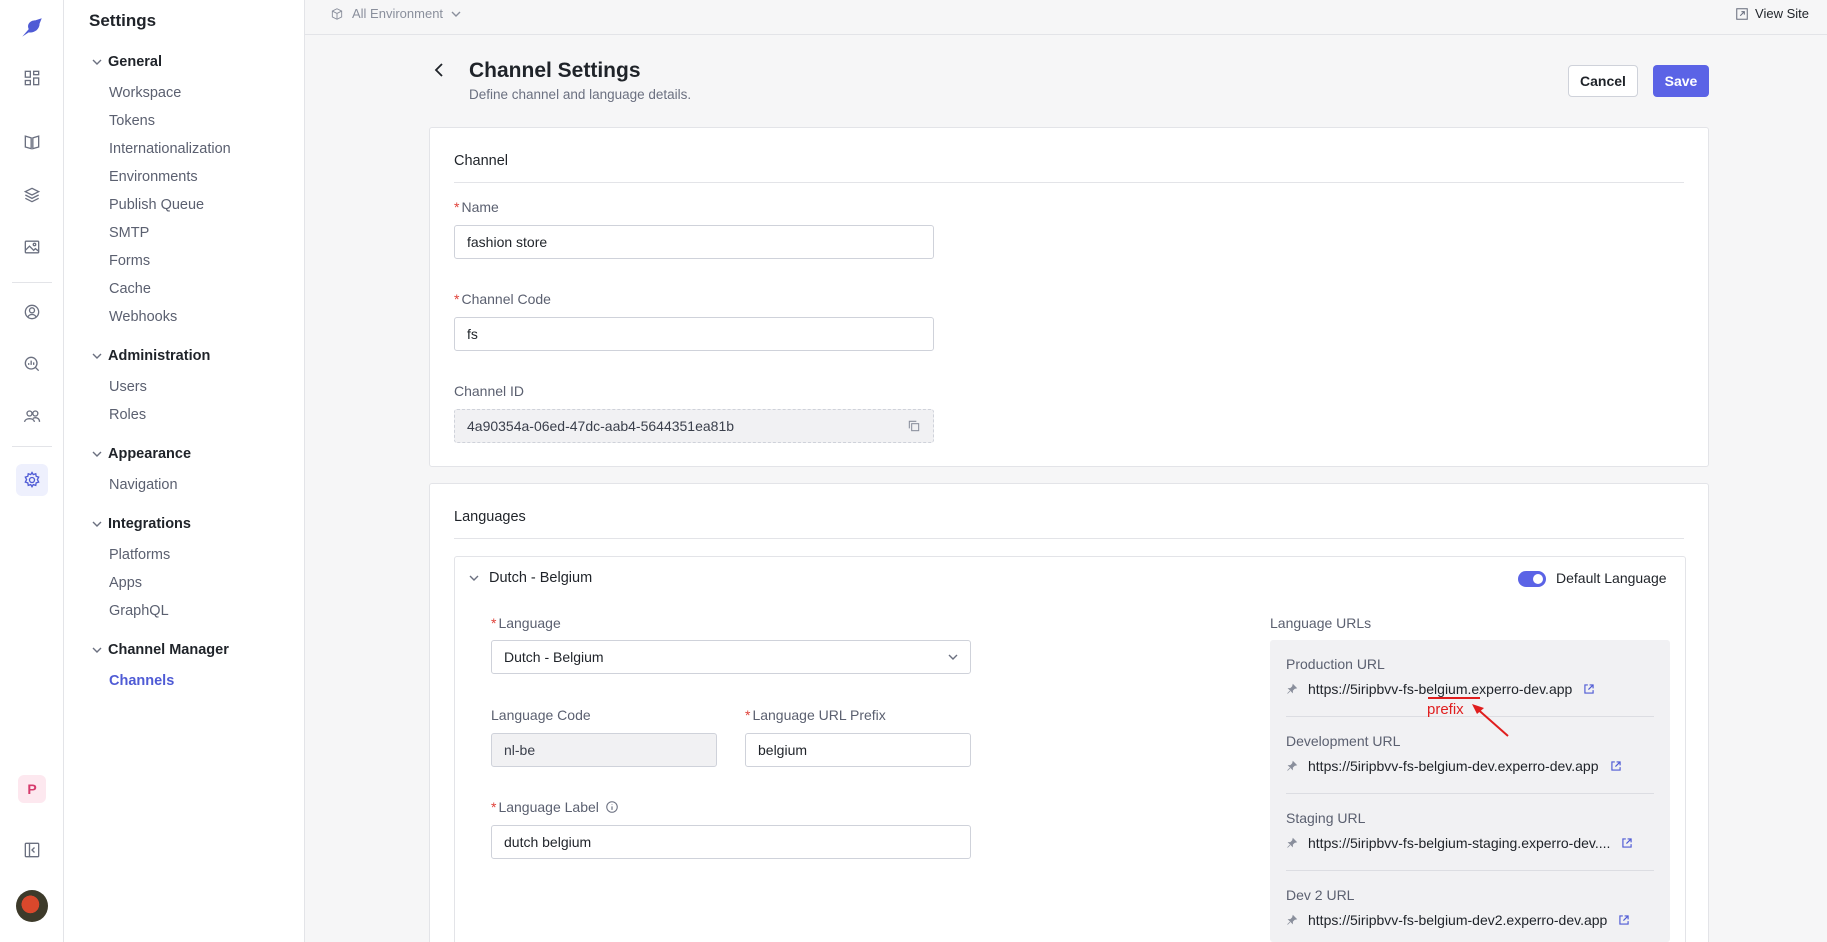  I want to click on nav-item-publish-queue: Publish Queue, so click(156, 205).